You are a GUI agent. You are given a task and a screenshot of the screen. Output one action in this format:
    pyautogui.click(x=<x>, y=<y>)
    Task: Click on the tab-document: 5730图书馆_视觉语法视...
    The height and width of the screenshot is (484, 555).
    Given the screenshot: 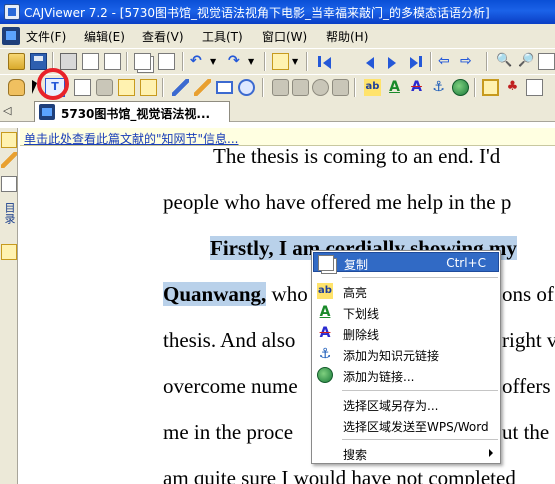 What is the action you would take?
    pyautogui.click(x=132, y=111)
    